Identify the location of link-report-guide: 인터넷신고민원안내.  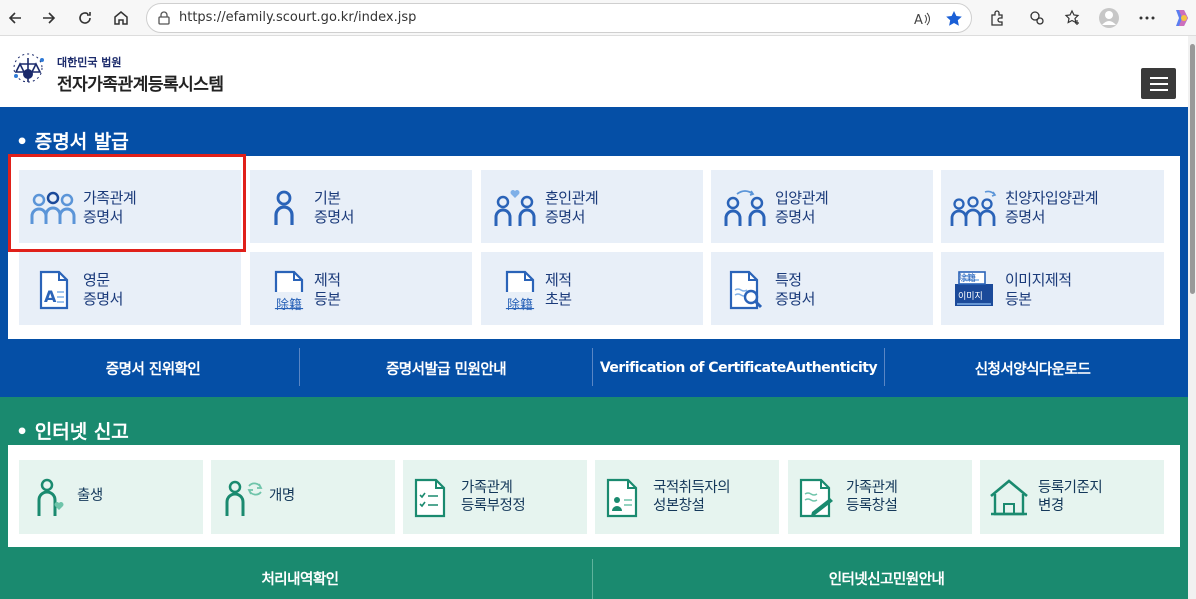
(886, 578).